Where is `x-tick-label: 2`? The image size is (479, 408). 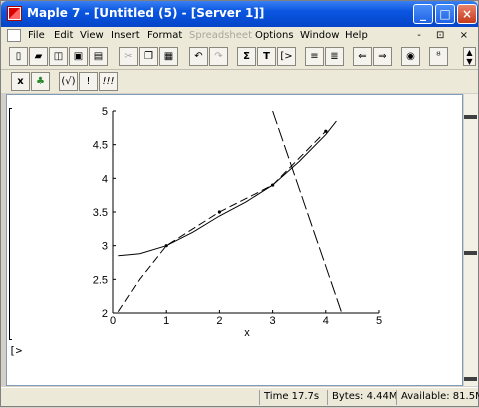
x-tick-label: 2 is located at coordinates (219, 321).